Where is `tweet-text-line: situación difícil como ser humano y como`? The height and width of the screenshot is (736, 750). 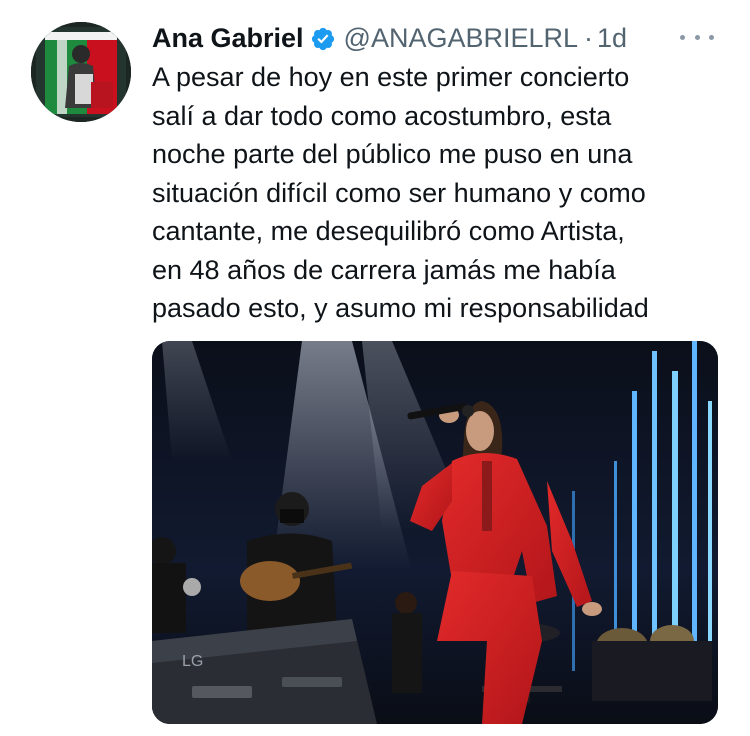 tweet-text-line: situación difícil como ser humano y como is located at coordinates (399, 192).